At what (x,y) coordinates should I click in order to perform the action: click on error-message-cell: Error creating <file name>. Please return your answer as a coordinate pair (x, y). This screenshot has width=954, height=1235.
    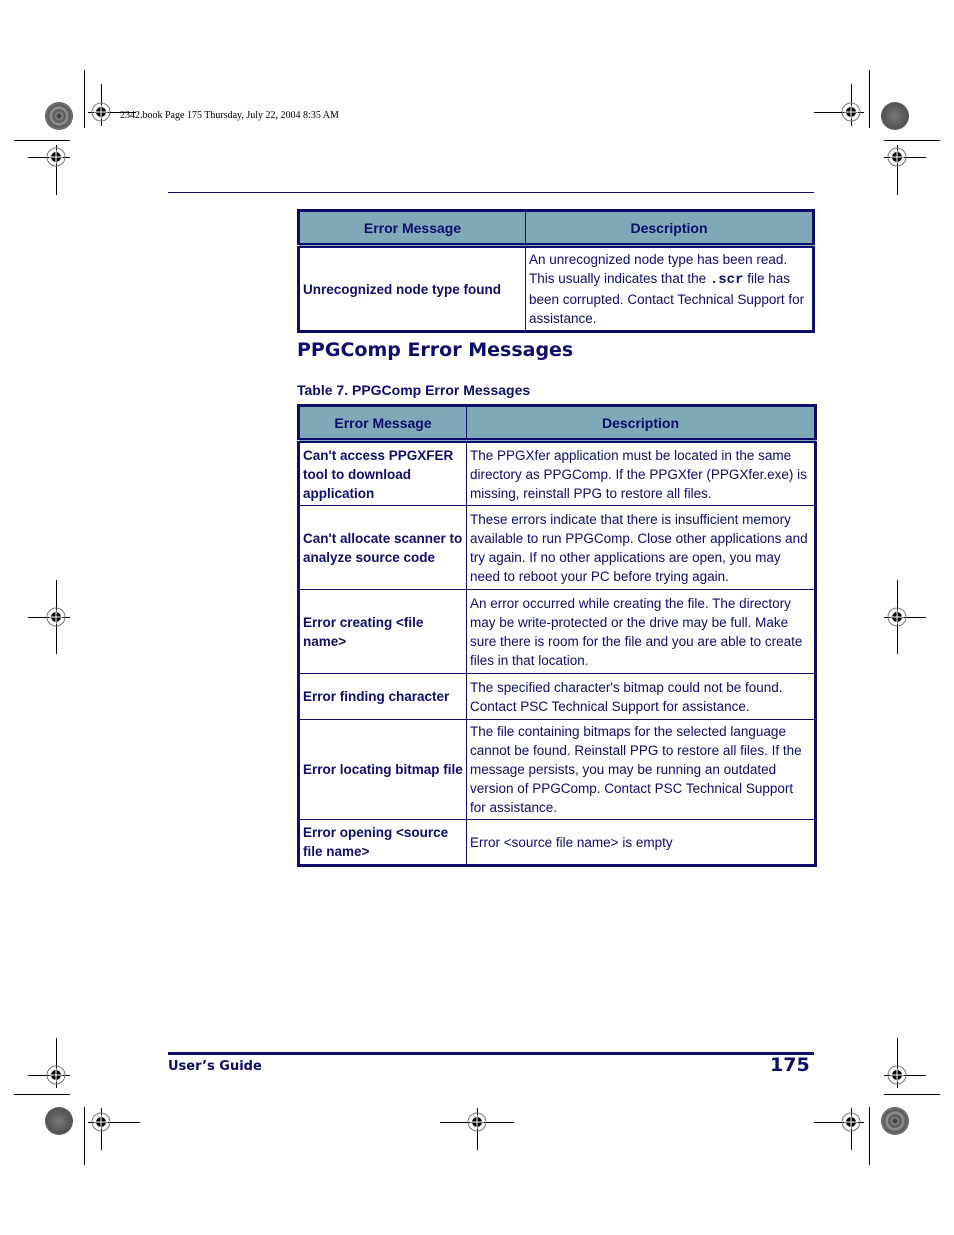
    Looking at the image, I should click on (382, 631).